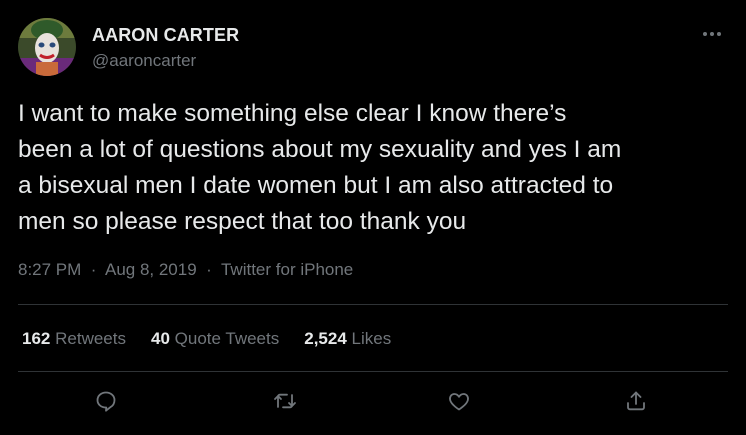 The width and height of the screenshot is (746, 435). I want to click on tweet-time: 8:27 PM, so click(49, 269).